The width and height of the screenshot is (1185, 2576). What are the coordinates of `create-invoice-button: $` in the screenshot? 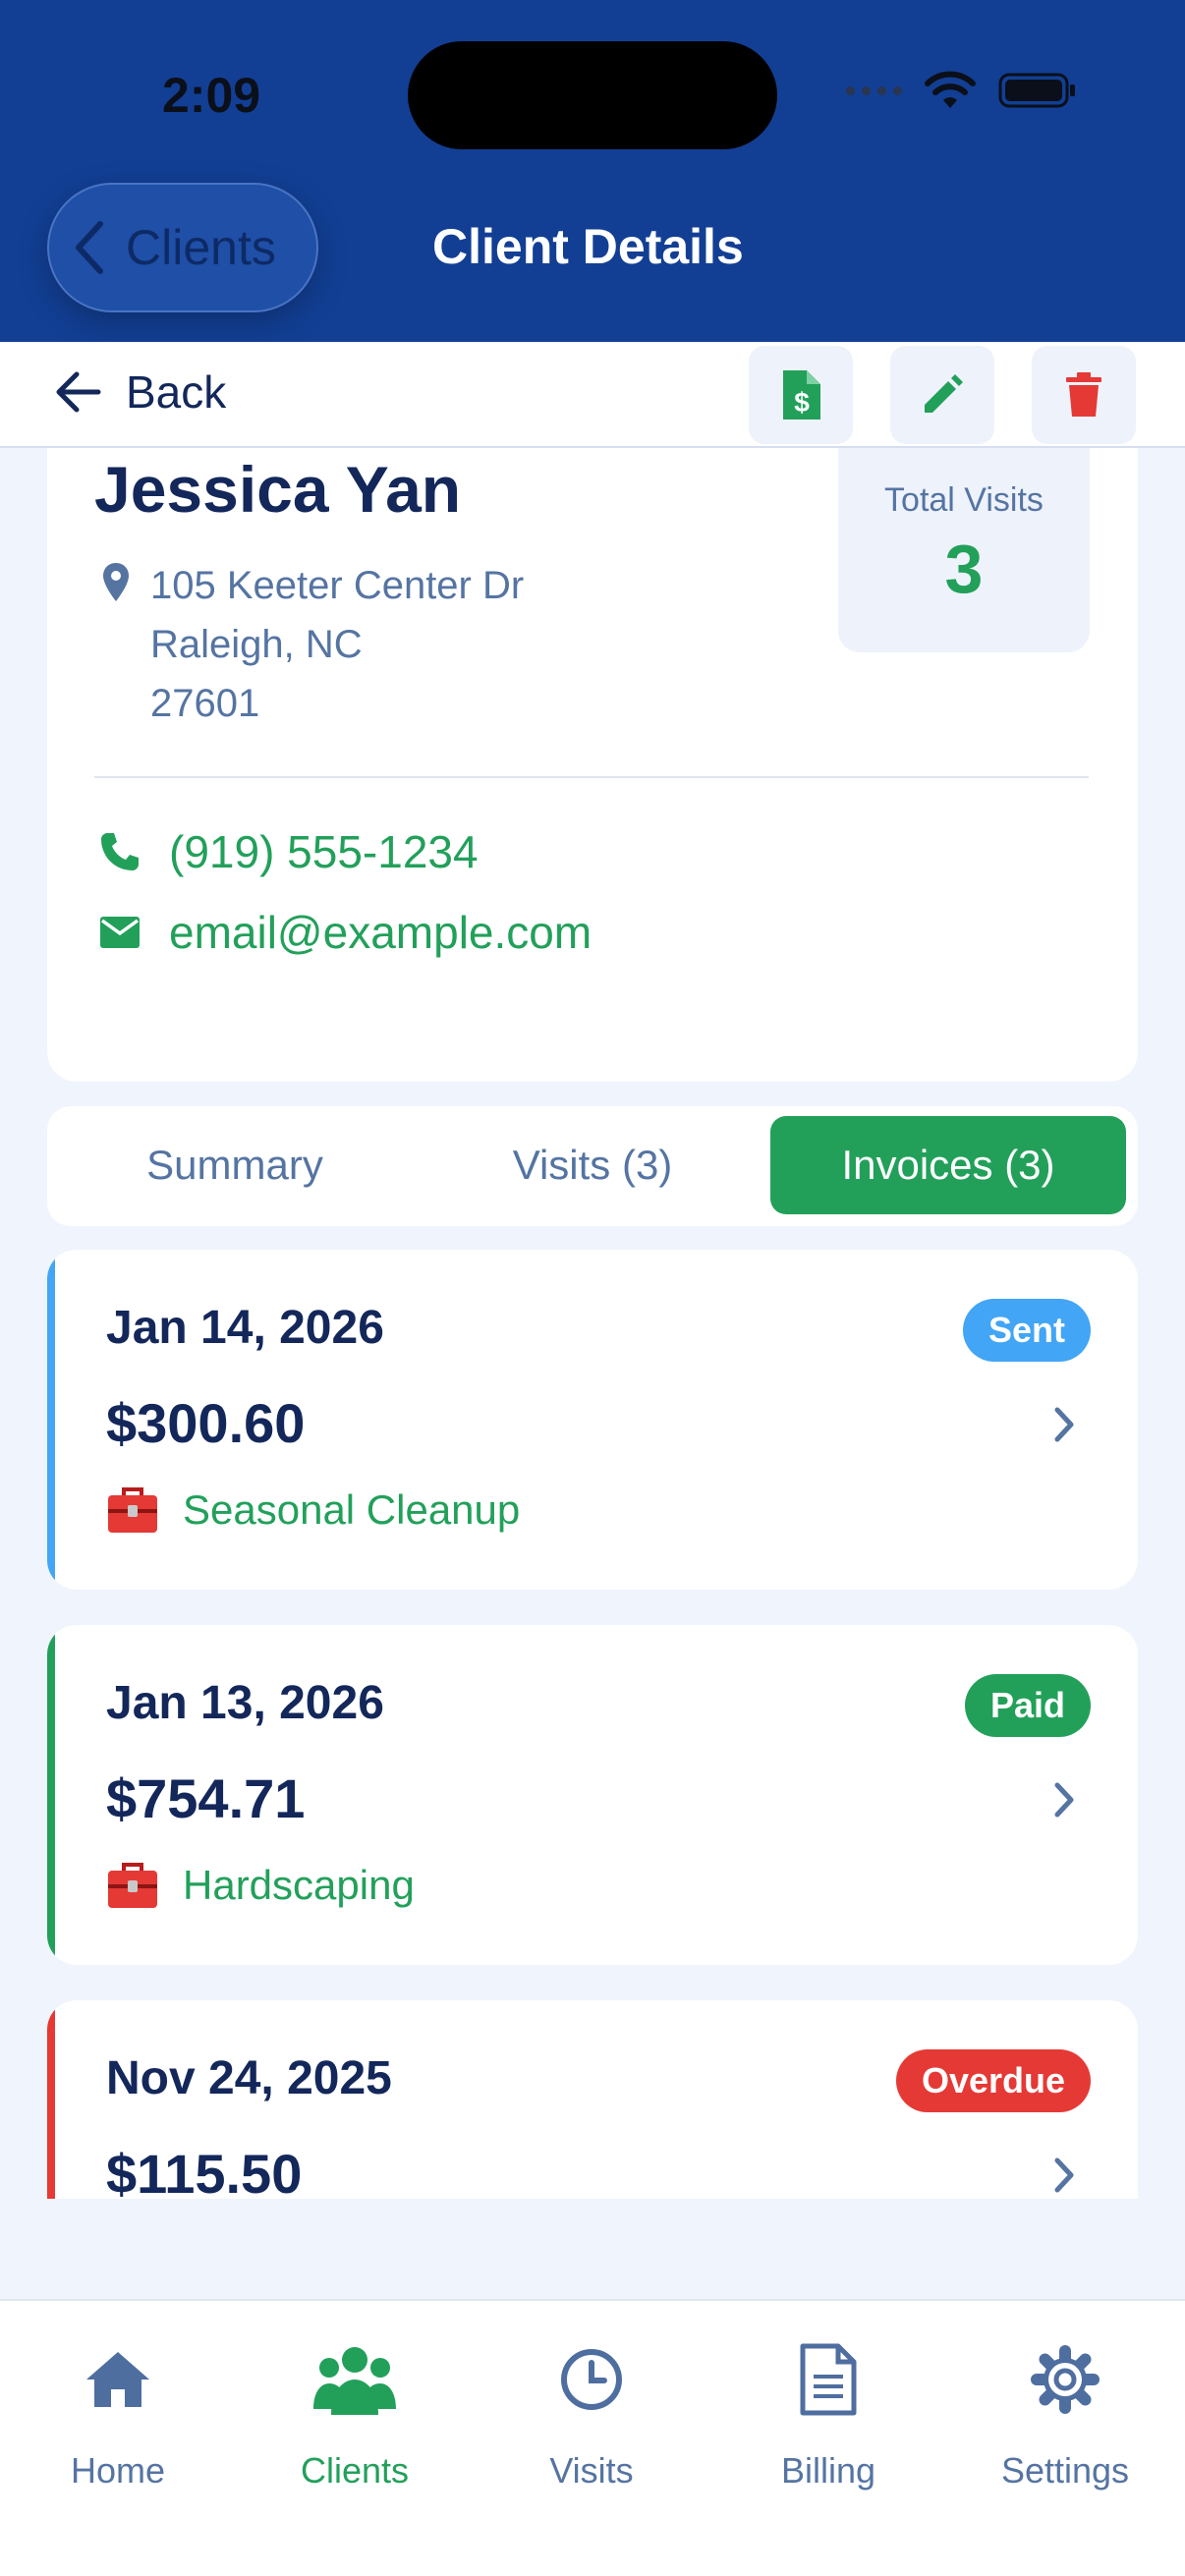 It's located at (801, 395).